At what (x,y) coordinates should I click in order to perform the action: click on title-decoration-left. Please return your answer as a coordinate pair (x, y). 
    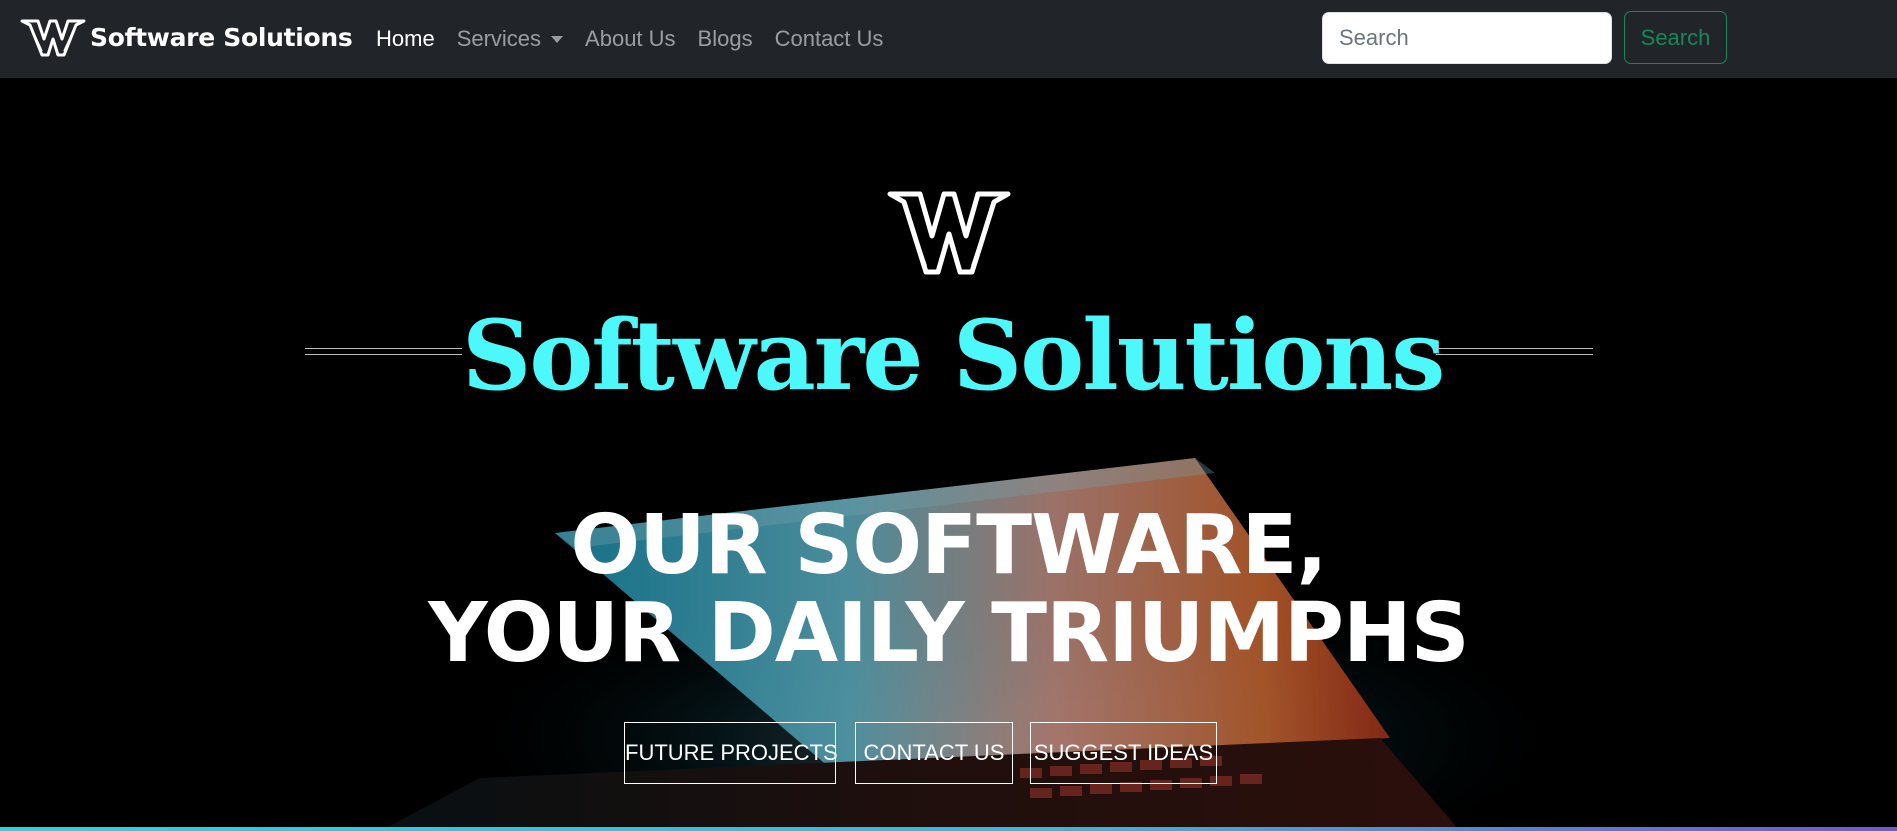
    Looking at the image, I should click on (383, 351).